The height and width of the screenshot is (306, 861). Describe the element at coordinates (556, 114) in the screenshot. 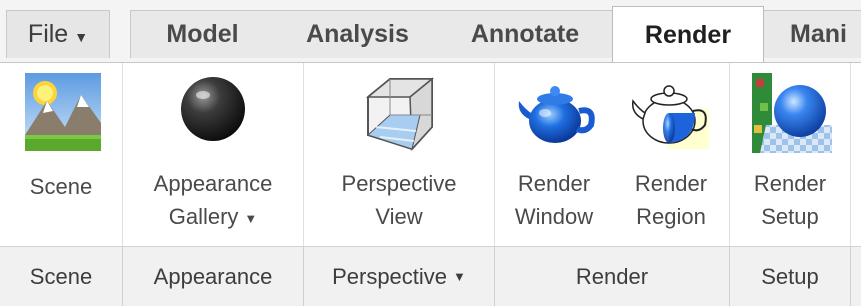

I see `teapot-icon` at that location.